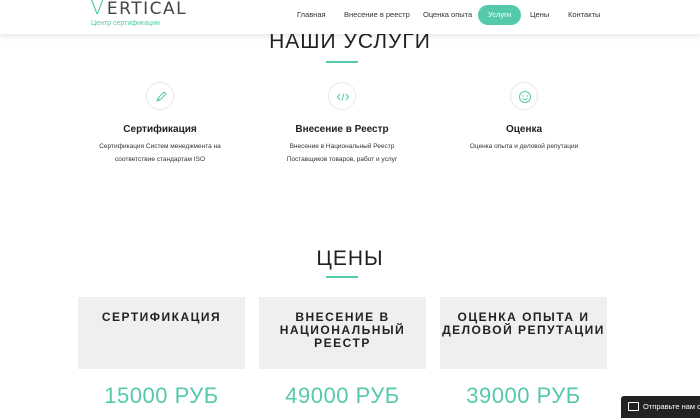 The image size is (700, 420). I want to click on nav-services: Услуги, so click(500, 15).